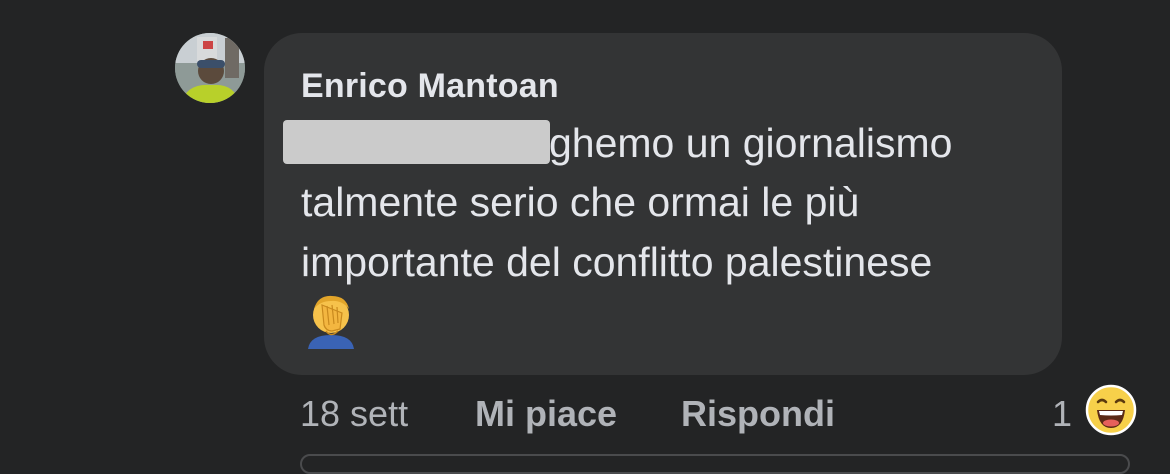  Describe the element at coordinates (715, 464) in the screenshot. I see `reply-input-edge` at that location.